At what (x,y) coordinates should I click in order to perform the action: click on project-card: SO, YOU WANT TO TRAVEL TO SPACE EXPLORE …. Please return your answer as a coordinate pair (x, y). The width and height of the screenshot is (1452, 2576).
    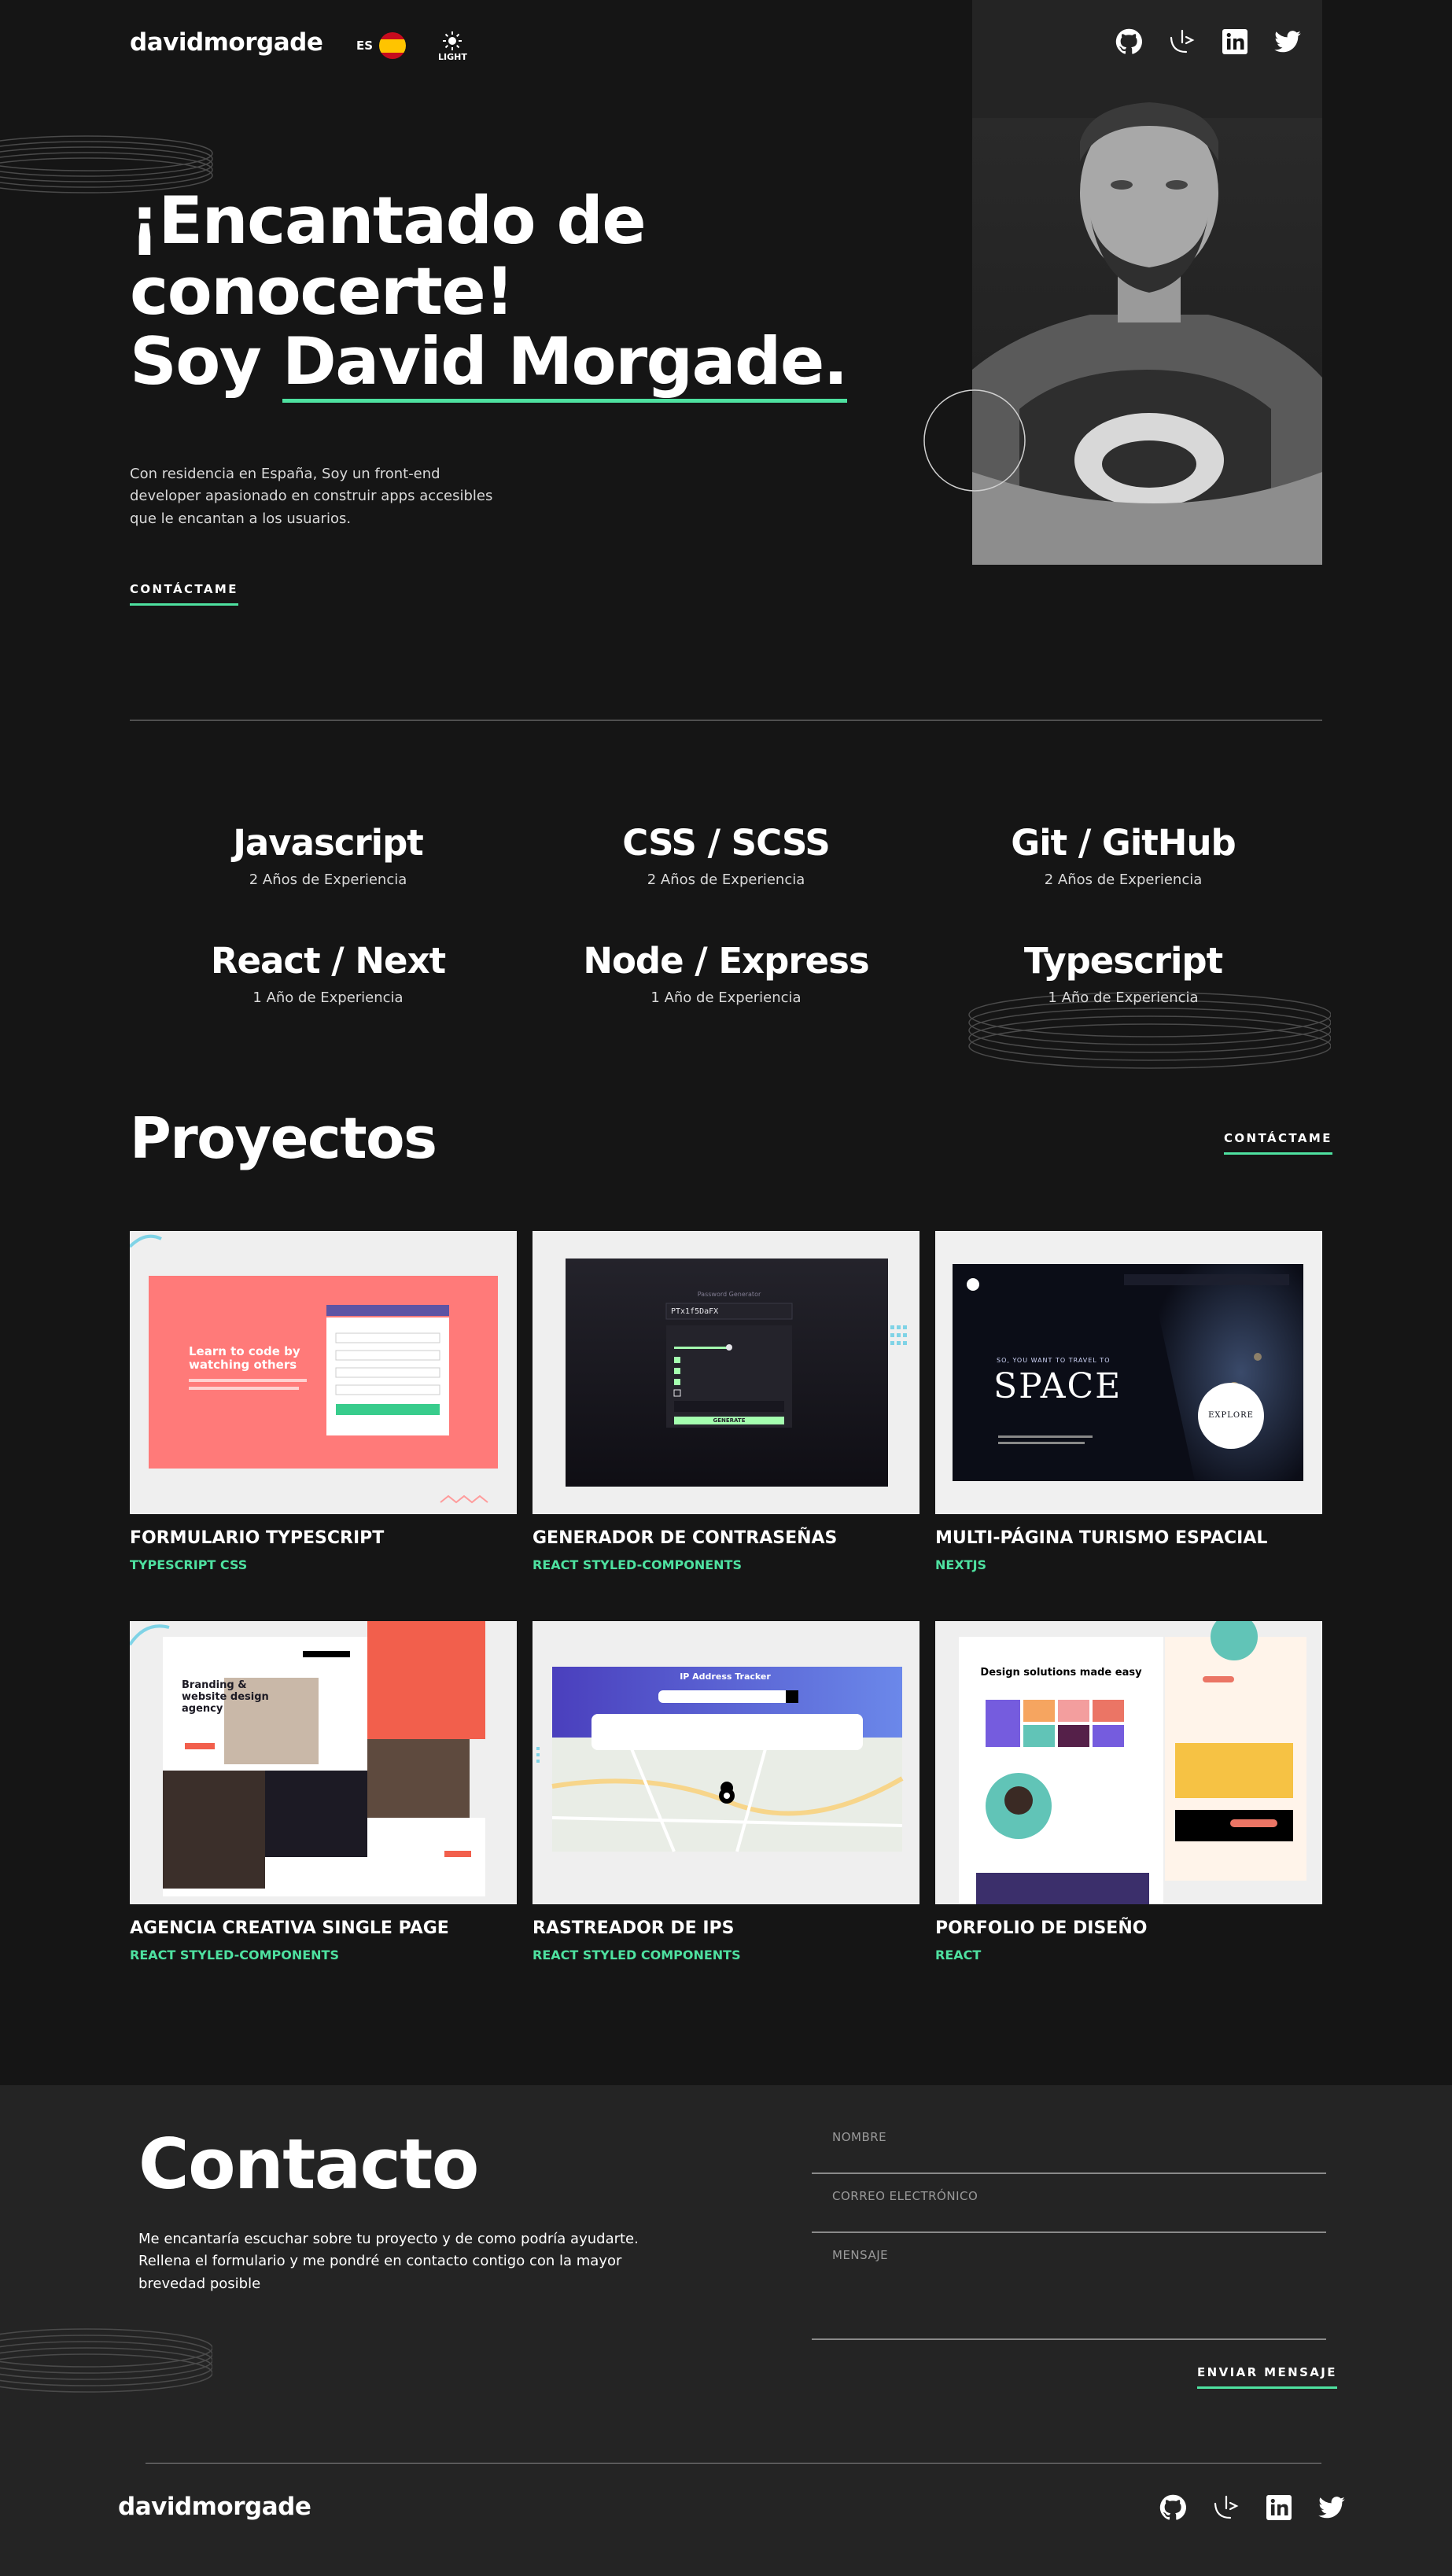
    Looking at the image, I should click on (1128, 1401).